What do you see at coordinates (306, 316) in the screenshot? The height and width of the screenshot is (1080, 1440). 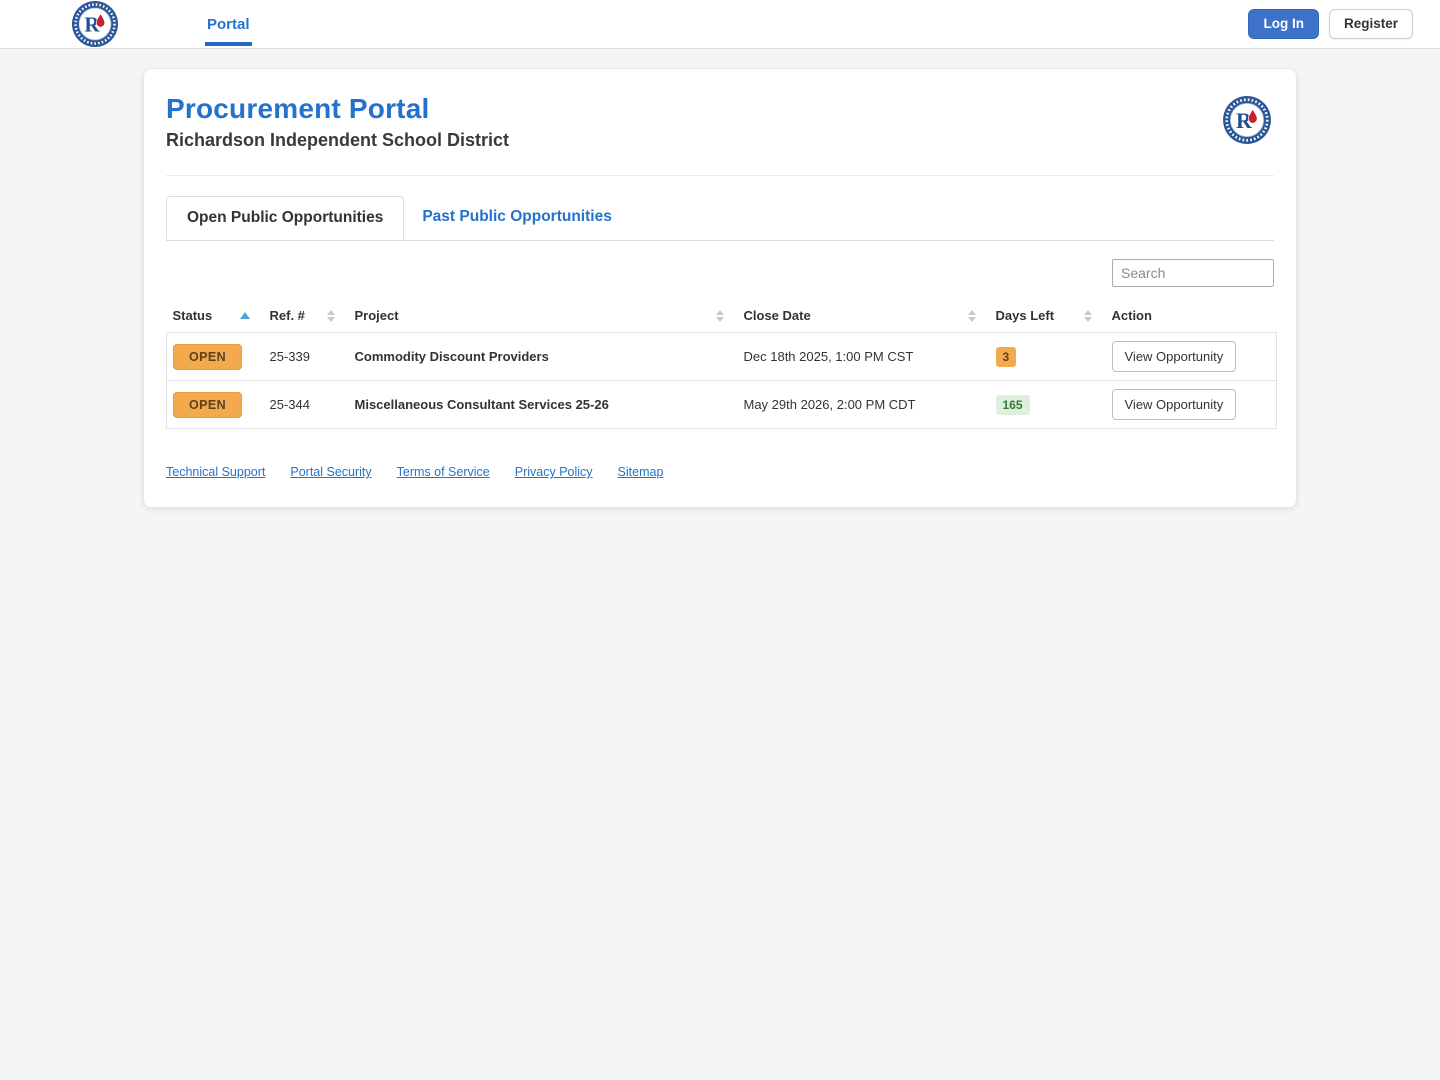 I see `column-header-ref: Ref. #` at bounding box center [306, 316].